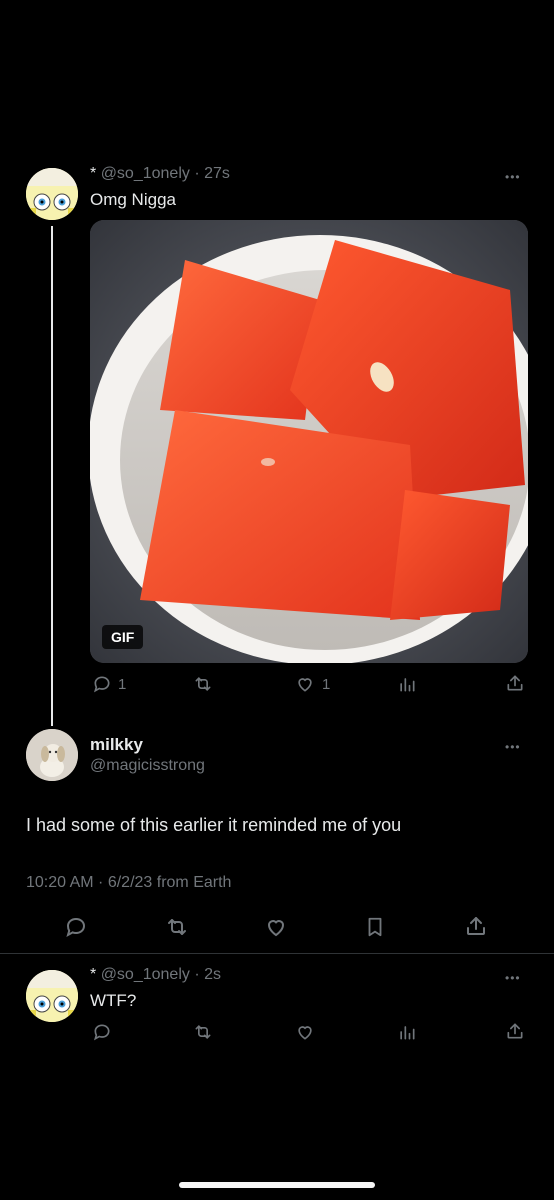  I want to click on tweet2-display-name: milkky, so click(116, 745).